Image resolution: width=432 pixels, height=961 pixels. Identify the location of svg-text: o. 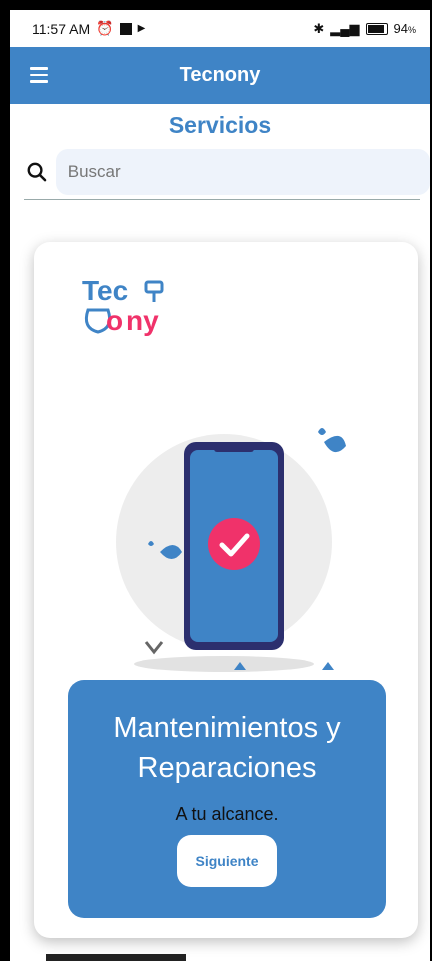
(114, 320).